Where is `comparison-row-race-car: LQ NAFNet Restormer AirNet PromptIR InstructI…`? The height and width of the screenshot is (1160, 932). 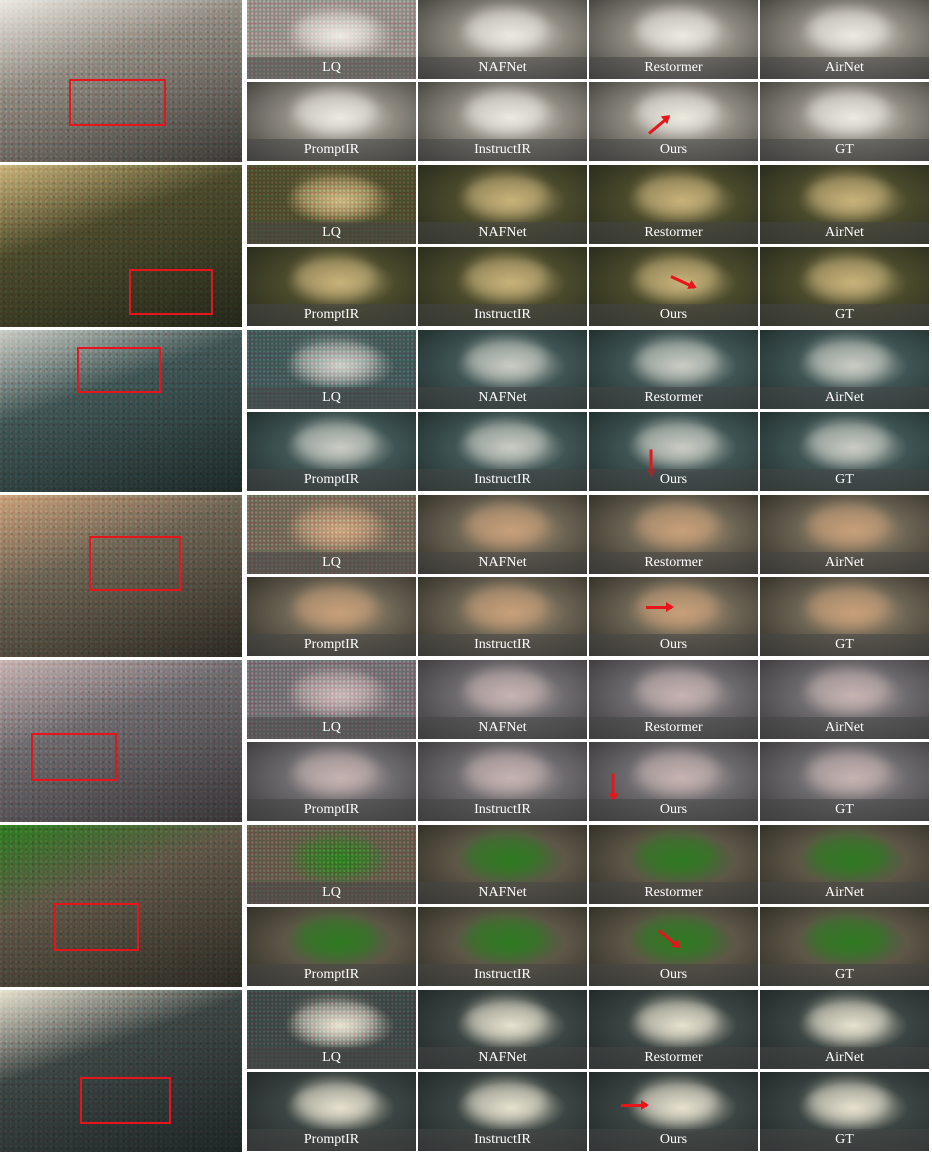
comparison-row-race-car: LQ NAFNet Restormer AirNet PromptIR InstructI… is located at coordinates (466, 81).